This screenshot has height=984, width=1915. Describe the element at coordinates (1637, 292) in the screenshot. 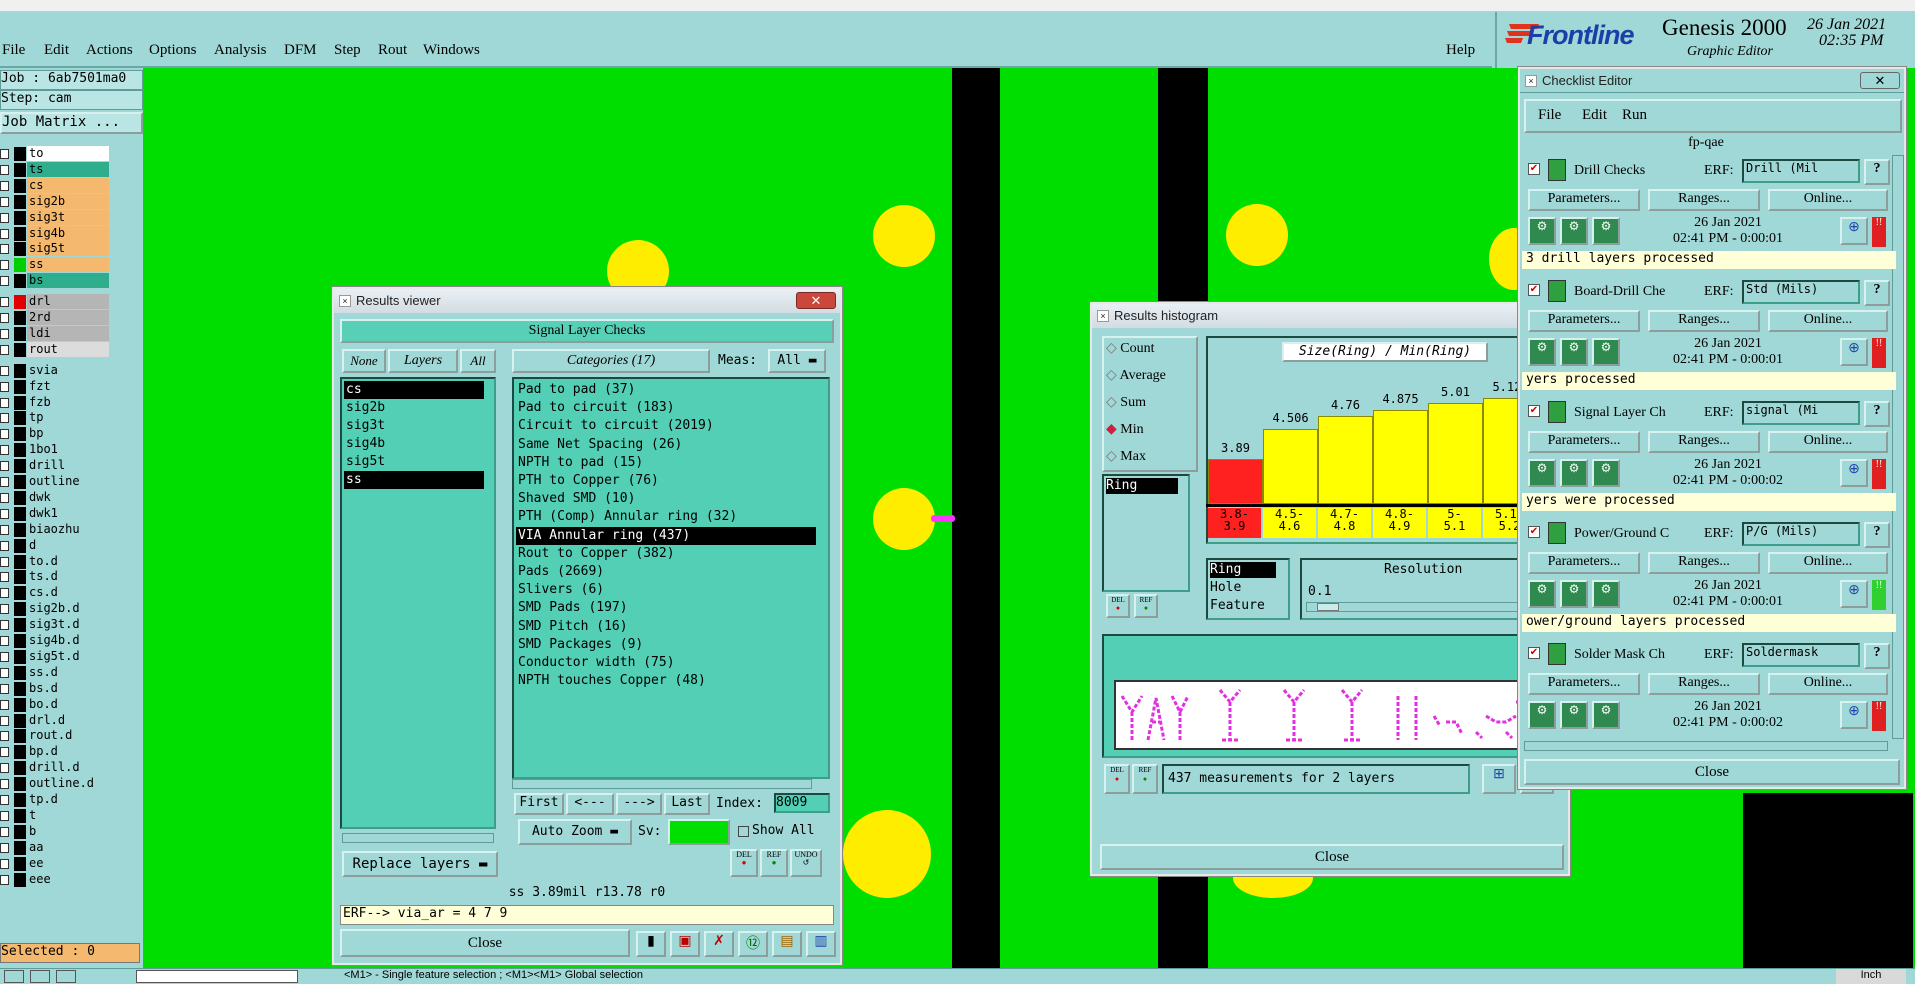

I see `item-name: Board-Drill Che` at that location.